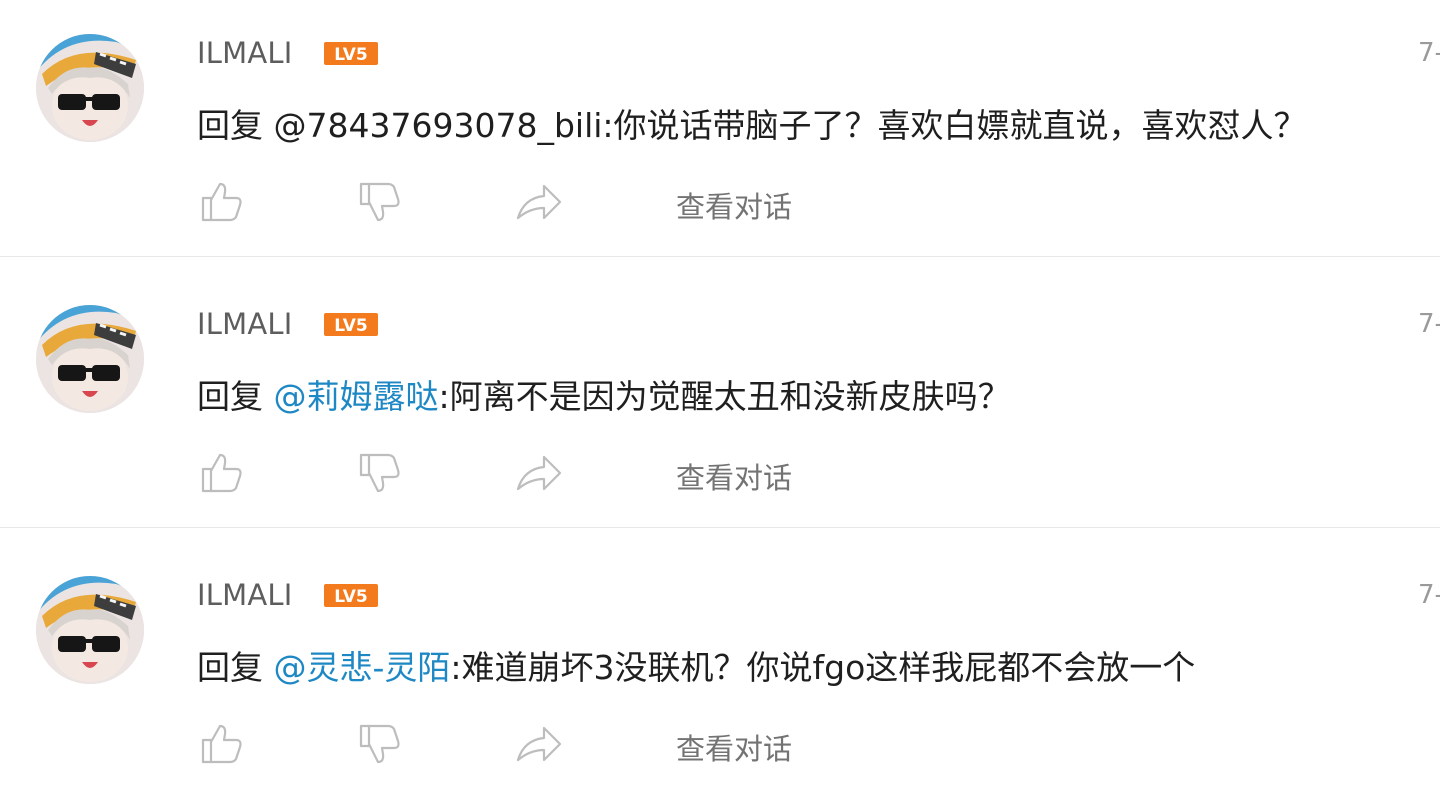  What do you see at coordinates (438, 125) in the screenshot?
I see `mention-link: @78437693078_bili` at bounding box center [438, 125].